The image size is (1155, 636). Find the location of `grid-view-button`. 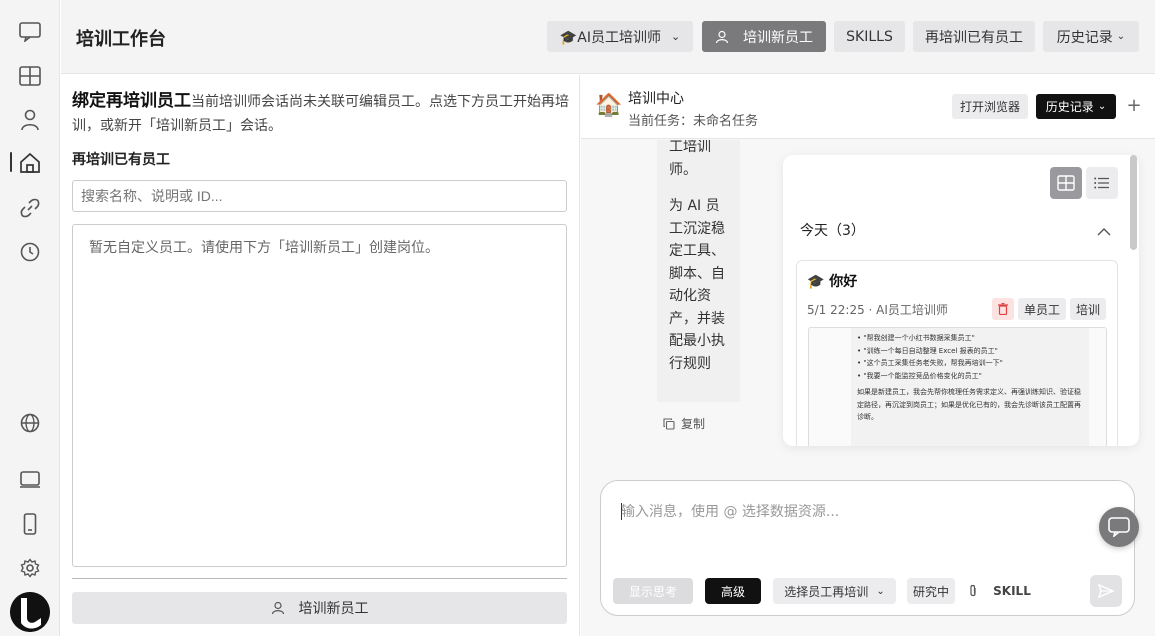

grid-view-button is located at coordinates (1066, 183).